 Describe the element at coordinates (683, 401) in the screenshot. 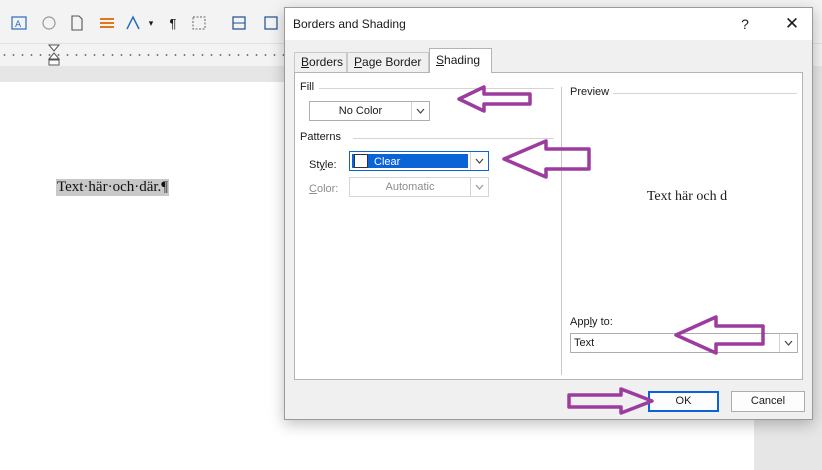

I see `ok-button: OK` at that location.